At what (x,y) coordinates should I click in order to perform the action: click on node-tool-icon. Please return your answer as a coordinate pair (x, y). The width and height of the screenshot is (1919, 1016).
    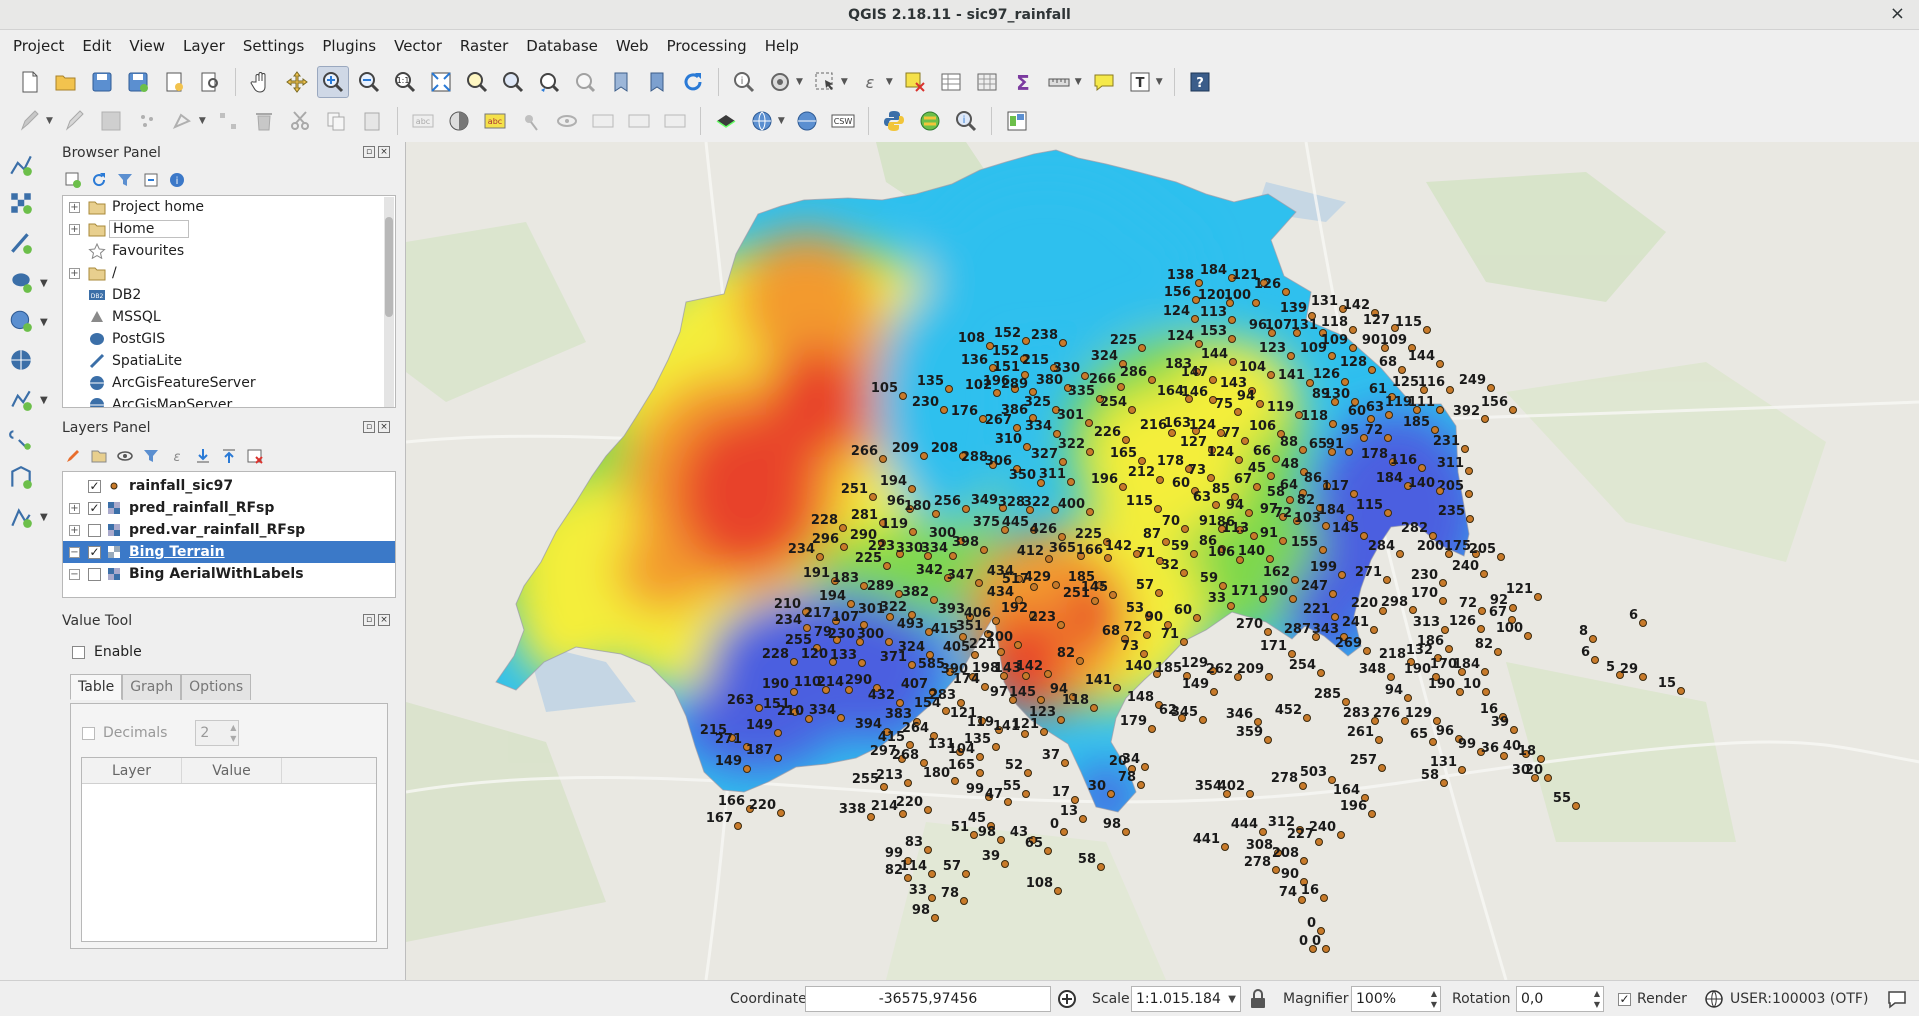
    Looking at the image, I should click on (228, 121).